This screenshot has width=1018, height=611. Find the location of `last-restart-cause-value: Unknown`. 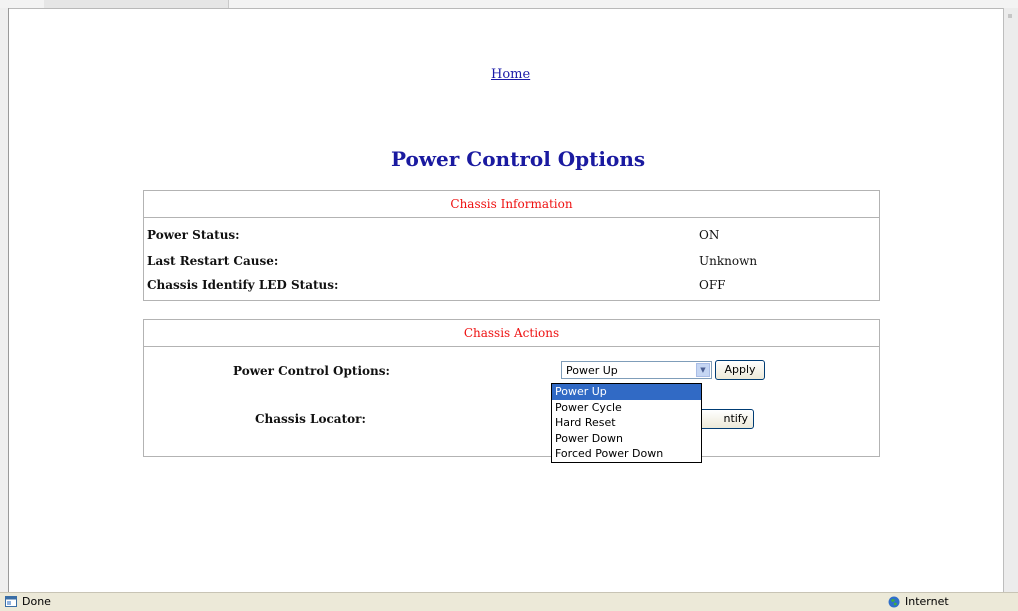

last-restart-cause-value: Unknown is located at coordinates (728, 261).